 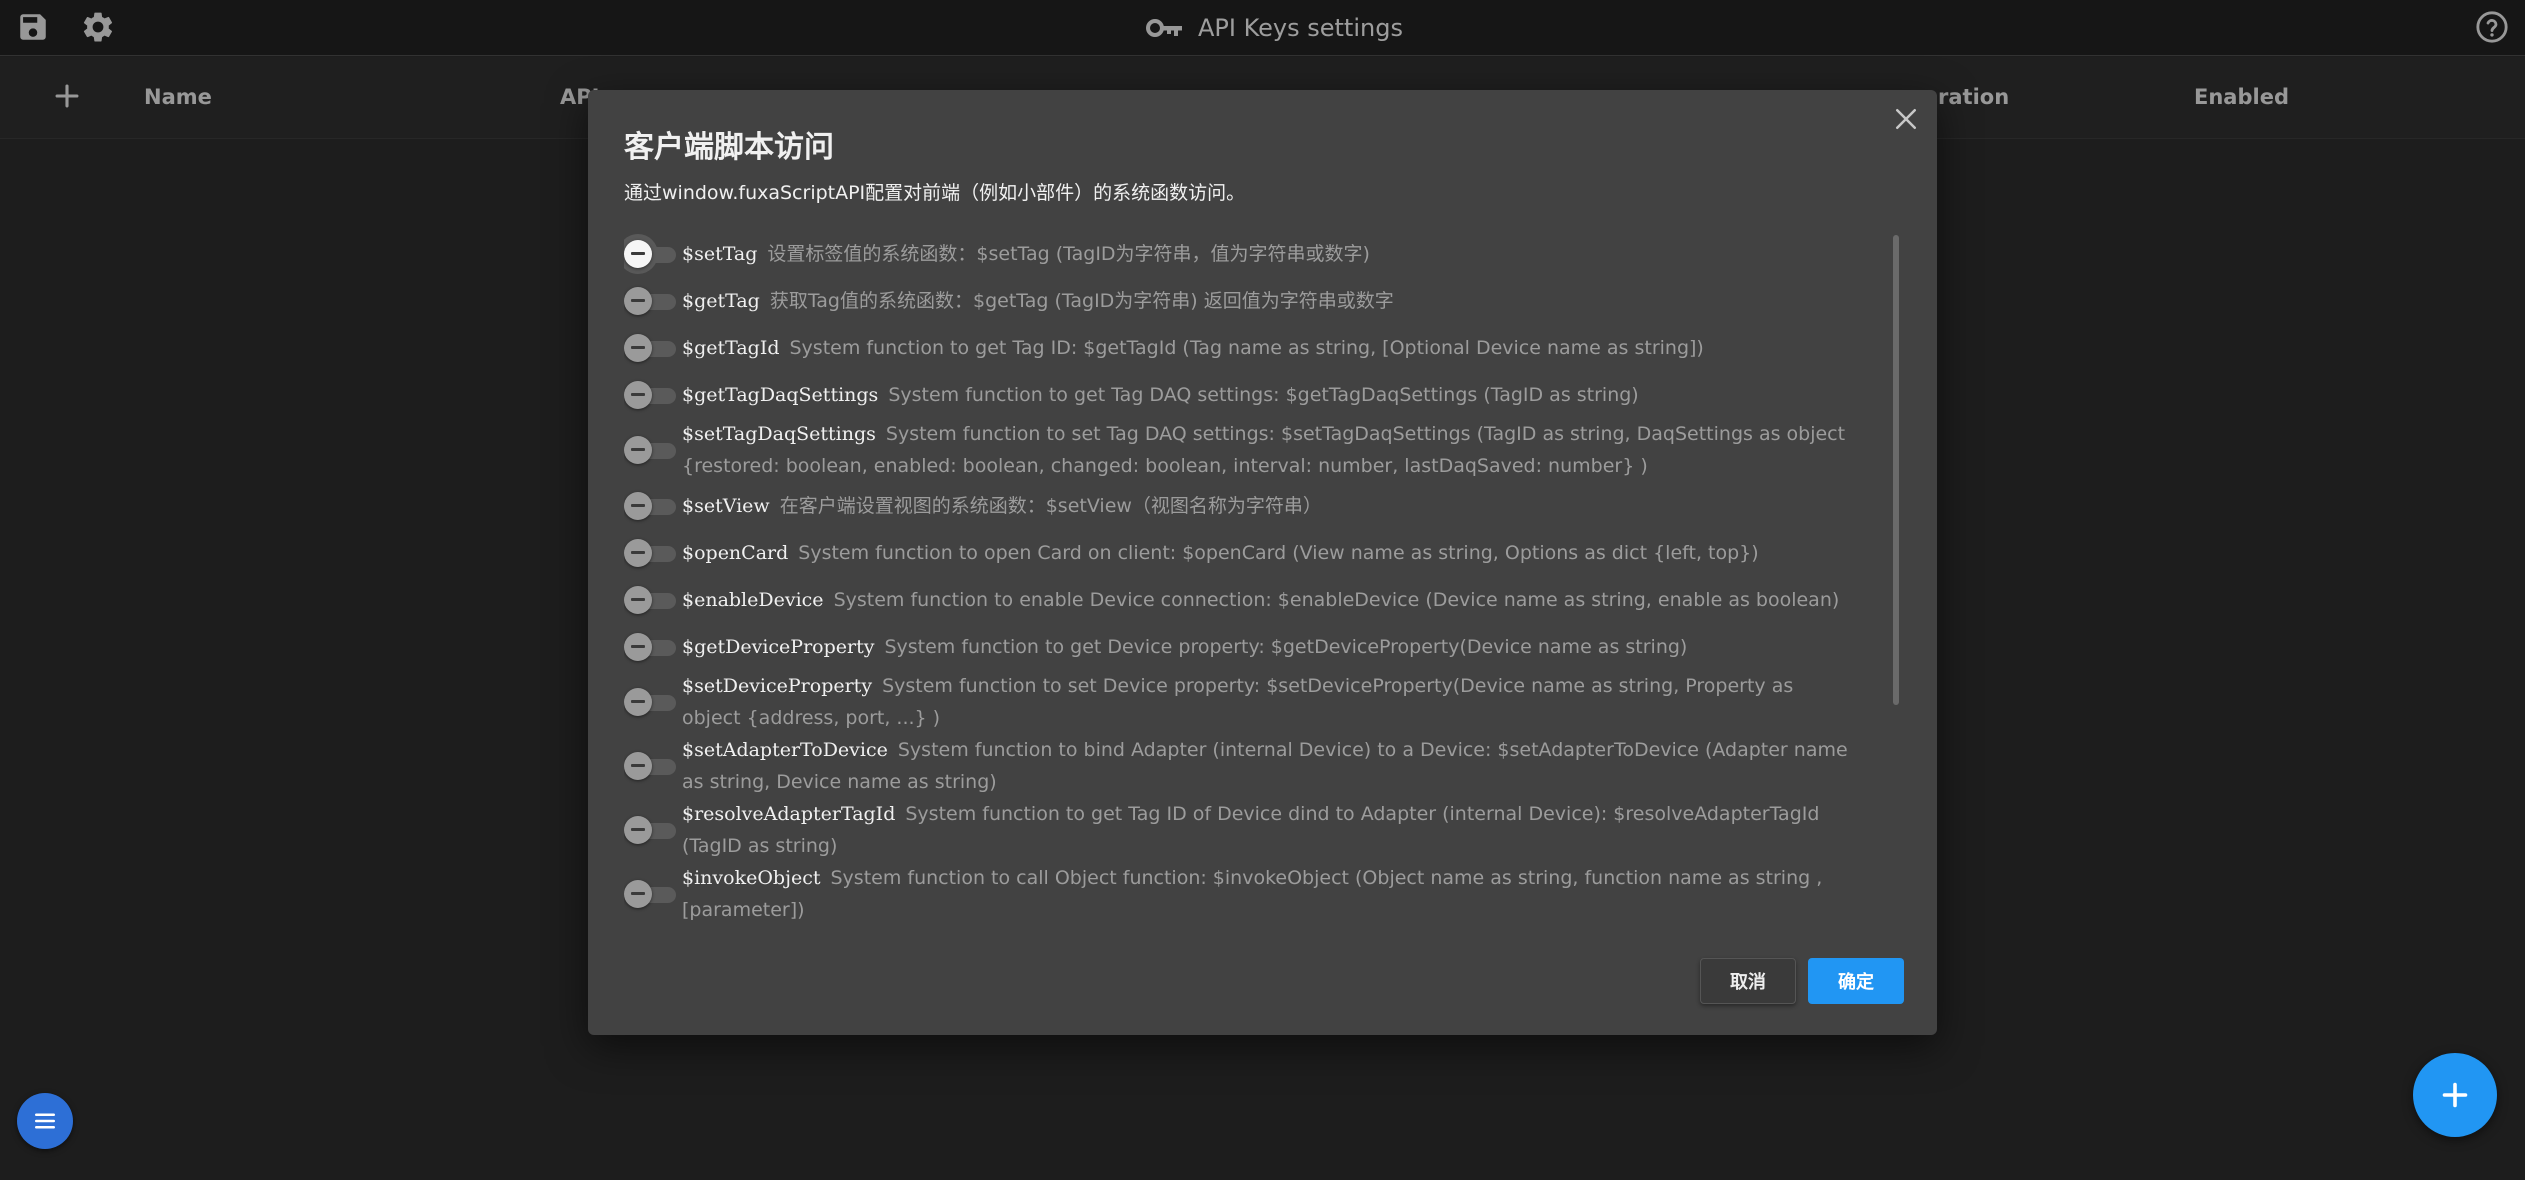 I want to click on menu-button, so click(x=45, y=1121).